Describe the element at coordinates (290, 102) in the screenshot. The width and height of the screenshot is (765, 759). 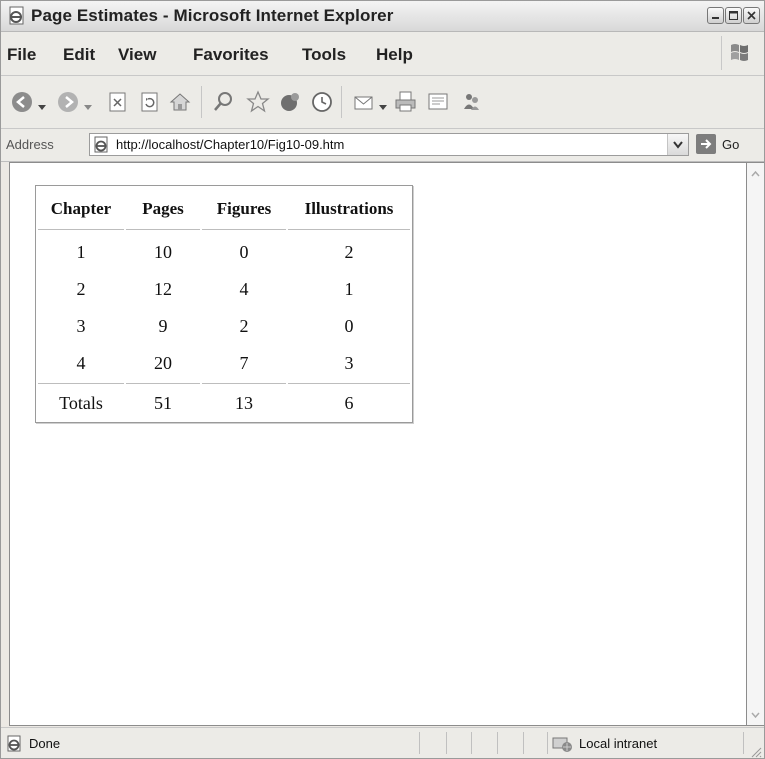
I see `media-icon` at that location.